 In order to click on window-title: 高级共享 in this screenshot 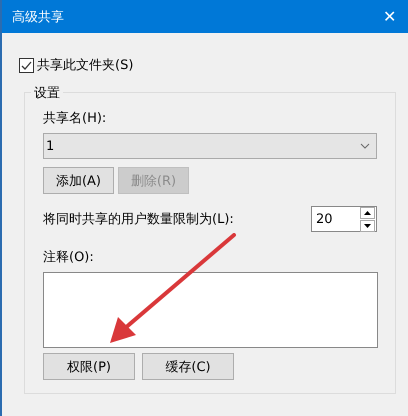, I will do `click(38, 17)`.